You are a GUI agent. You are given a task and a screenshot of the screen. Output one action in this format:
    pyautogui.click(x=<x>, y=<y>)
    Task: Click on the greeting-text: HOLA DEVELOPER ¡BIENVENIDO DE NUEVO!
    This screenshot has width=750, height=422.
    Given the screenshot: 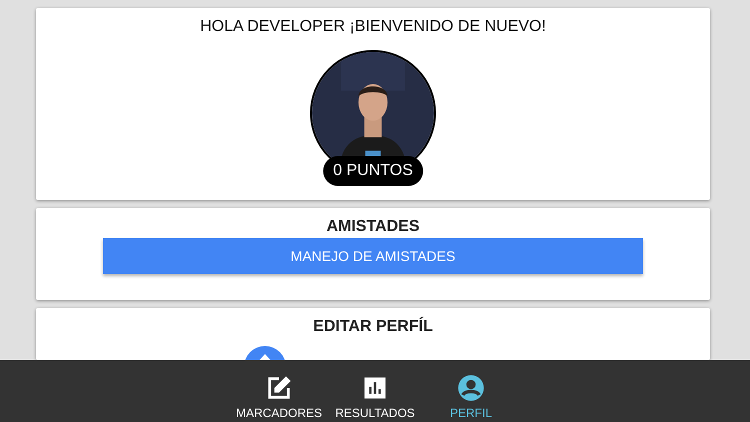 What is the action you would take?
    pyautogui.click(x=373, y=27)
    